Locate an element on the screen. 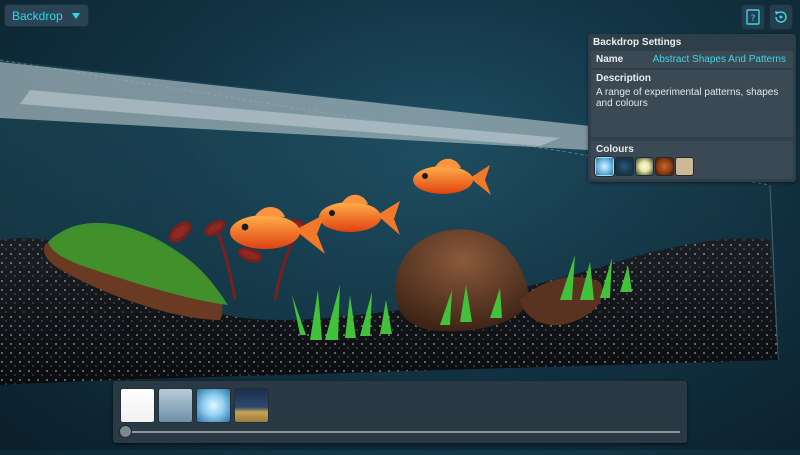 Image resolution: width=800 pixels, height=455 pixels. backdrop-thumbnail-bar is located at coordinates (400, 412).